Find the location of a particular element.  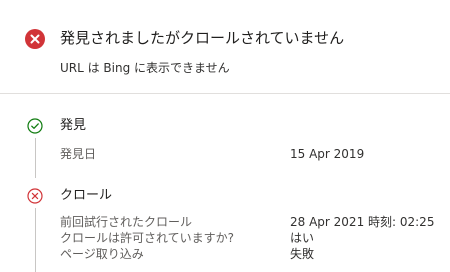

discovery-timeline-line is located at coordinates (35, 158).